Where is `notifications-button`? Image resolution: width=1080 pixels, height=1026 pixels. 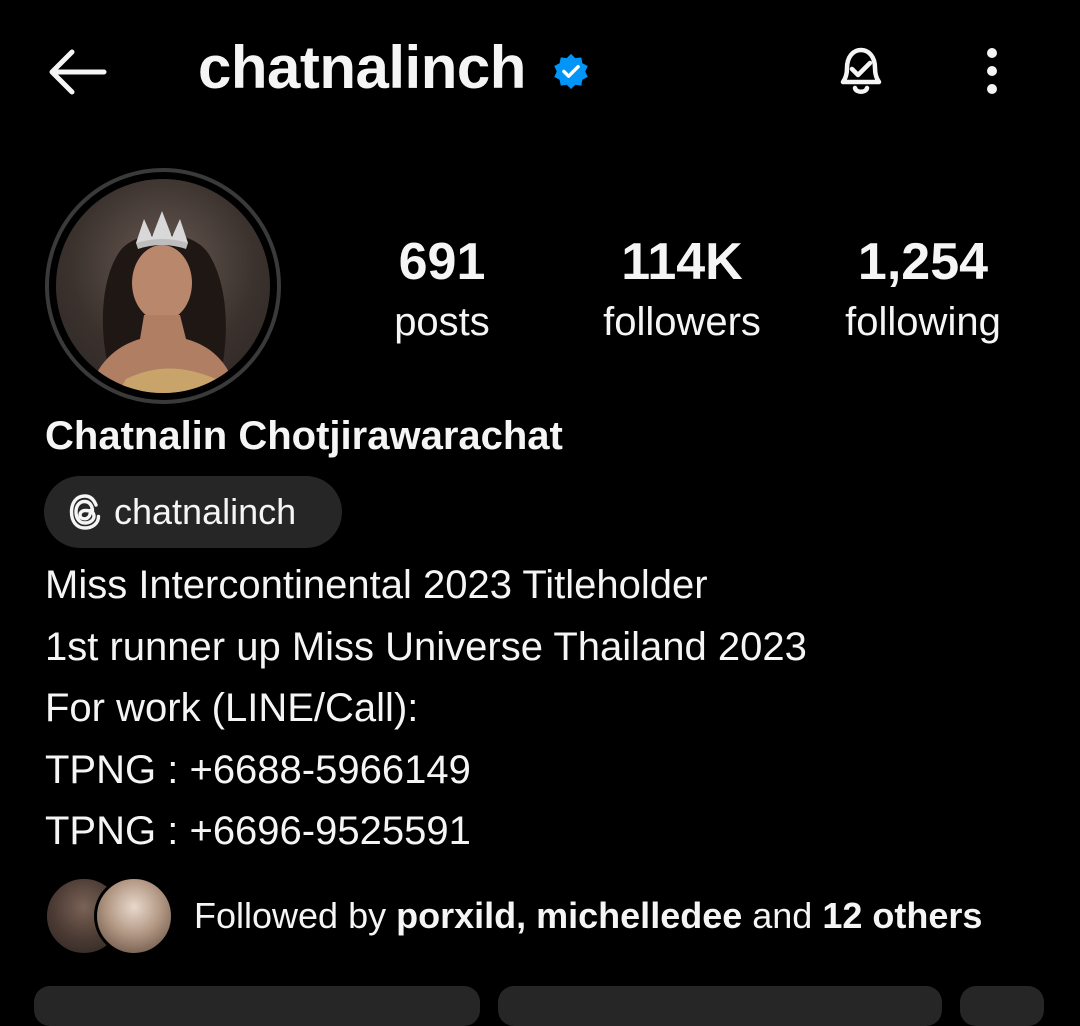 notifications-button is located at coordinates (861, 71).